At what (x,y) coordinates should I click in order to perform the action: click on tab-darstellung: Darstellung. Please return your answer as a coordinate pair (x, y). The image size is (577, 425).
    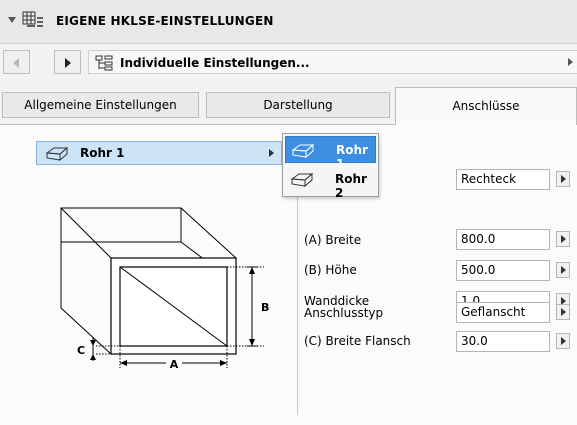
    Looking at the image, I should click on (298, 105).